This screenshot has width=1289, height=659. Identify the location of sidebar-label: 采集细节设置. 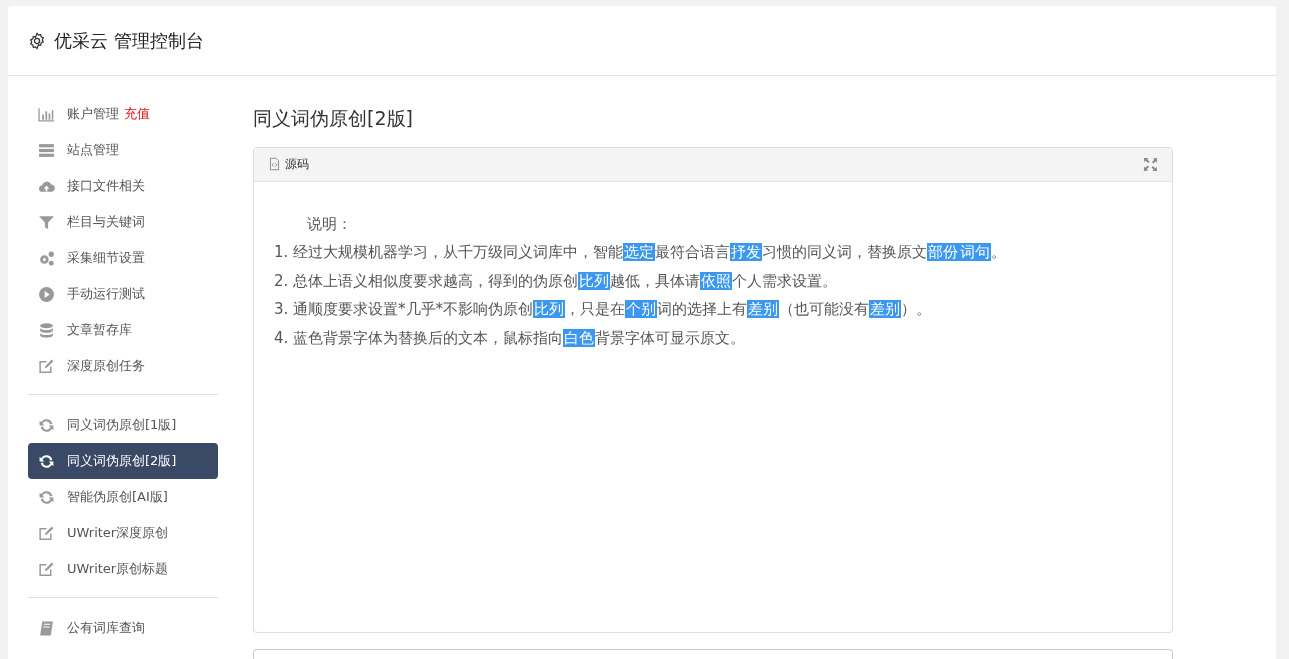
(106, 258).